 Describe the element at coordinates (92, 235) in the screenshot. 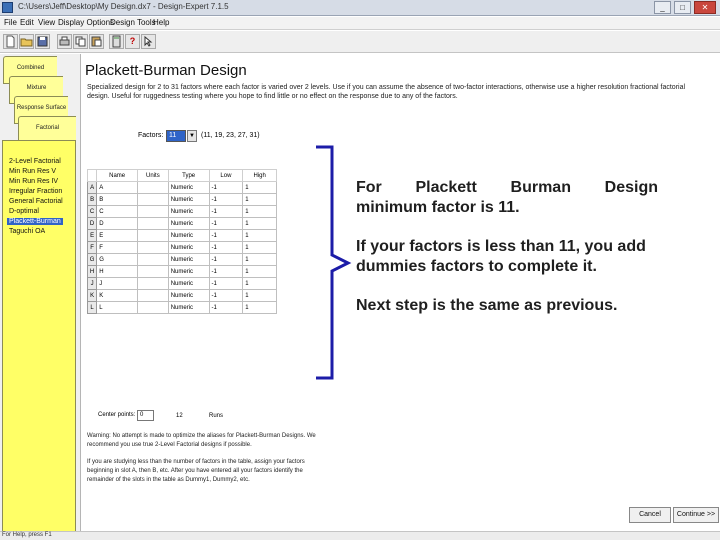

I see `row-key: E` at that location.